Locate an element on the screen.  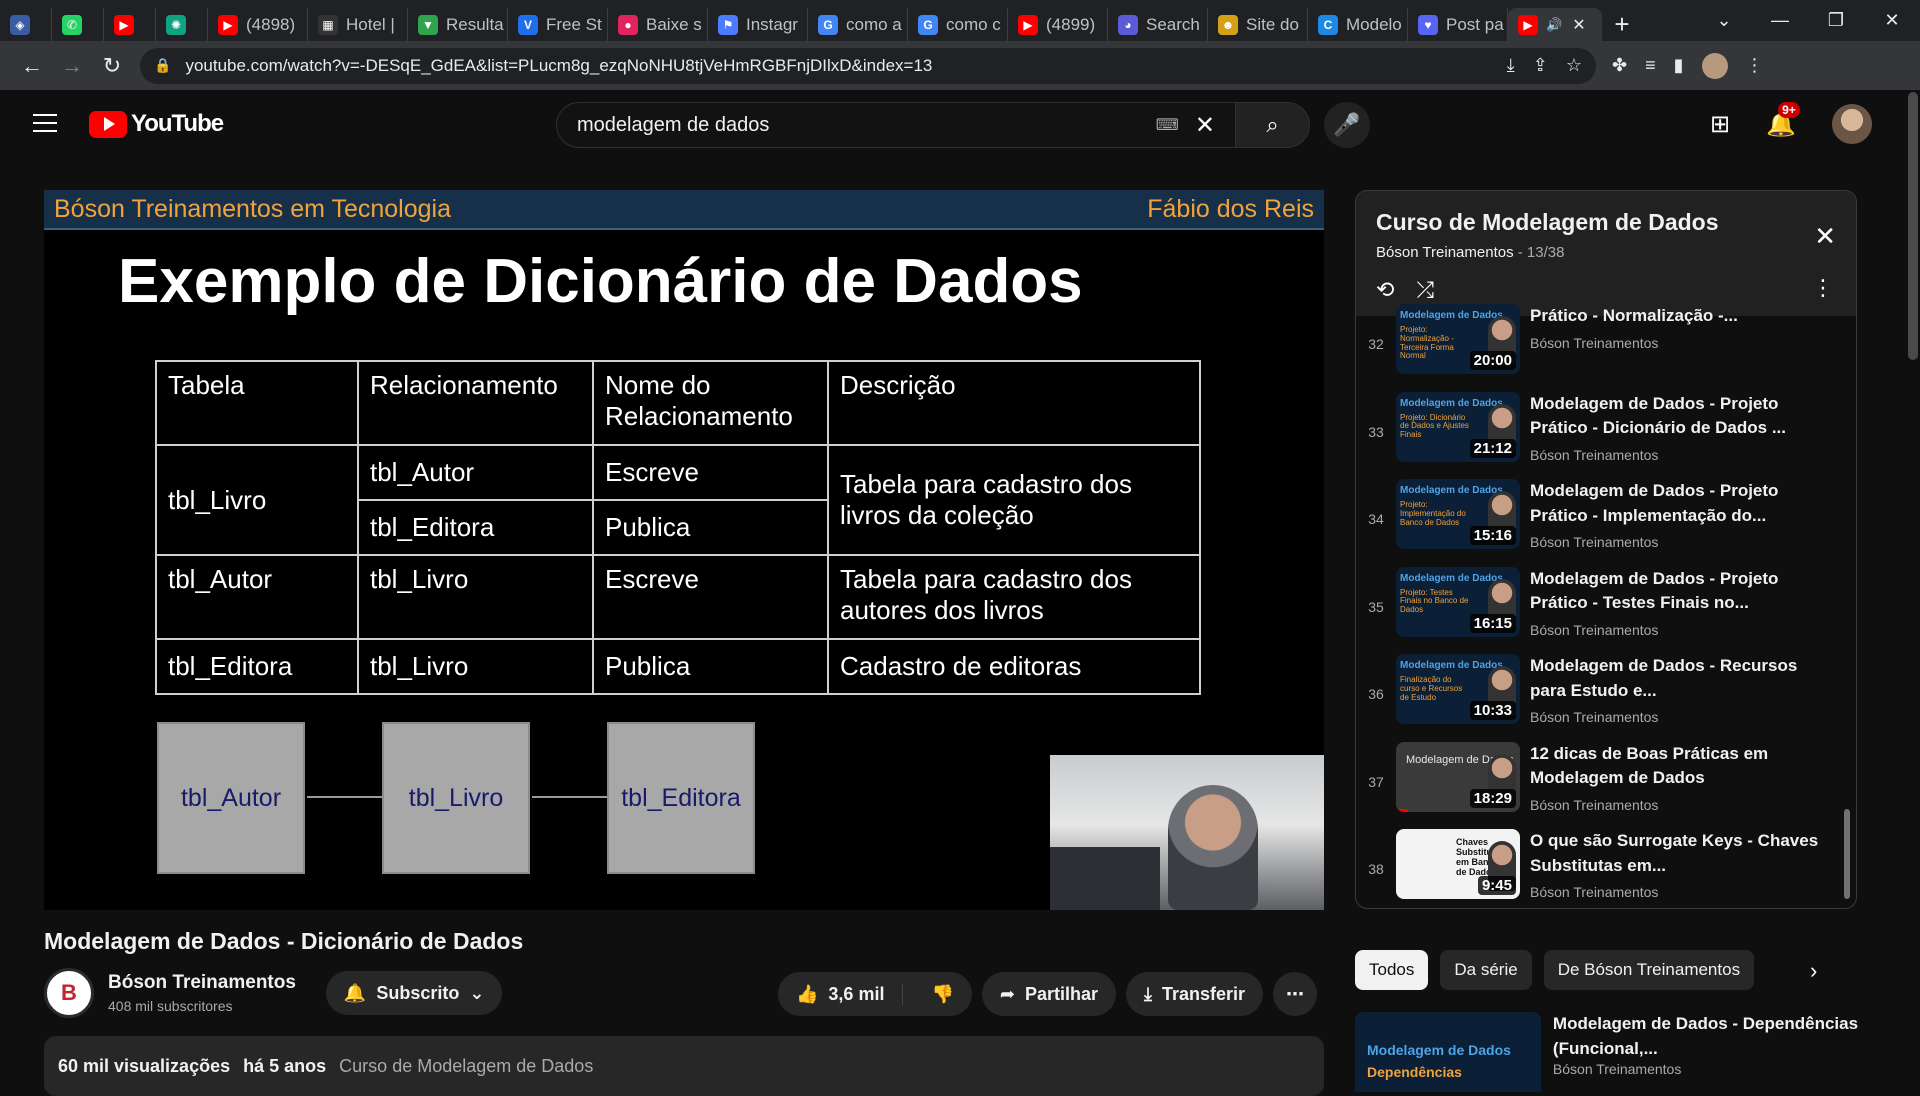
browser-tab: ✆ is located at coordinates (78, 24).